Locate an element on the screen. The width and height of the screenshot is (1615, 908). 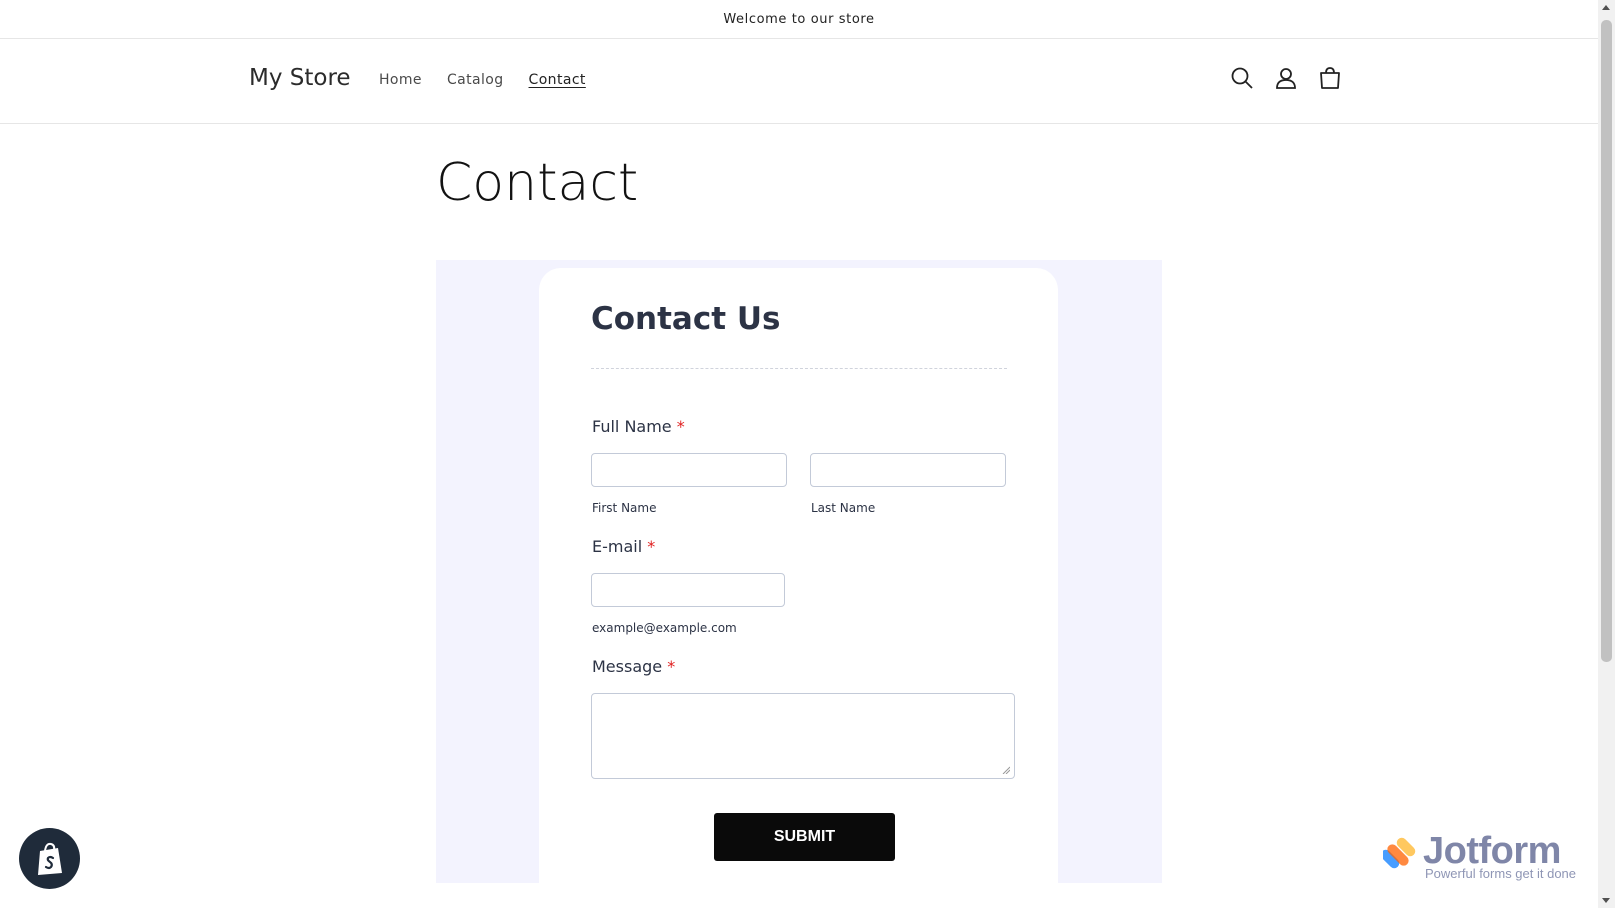
message-label-text: Message is located at coordinates (627, 666).